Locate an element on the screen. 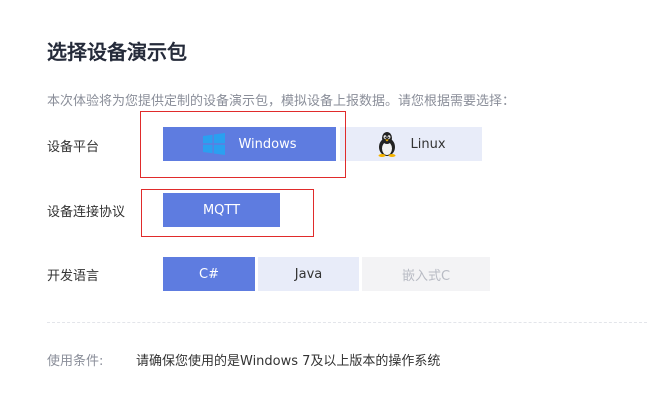  linux-tux-icon is located at coordinates (387, 144).